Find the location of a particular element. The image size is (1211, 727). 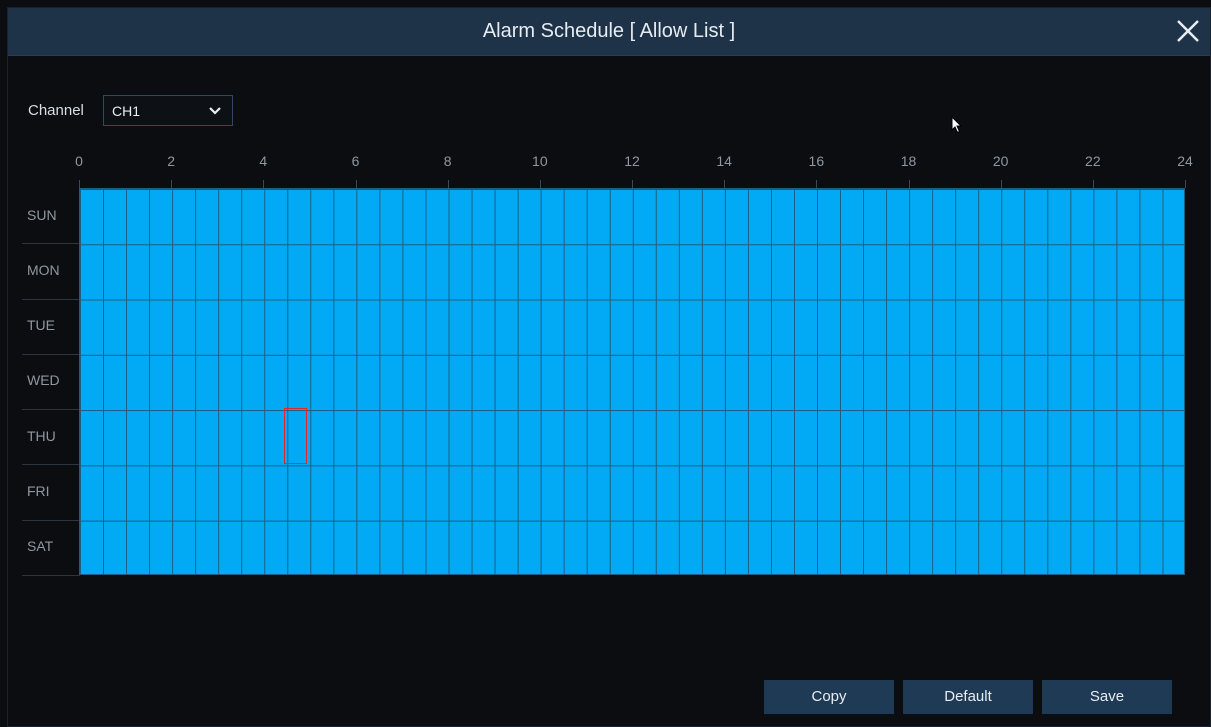

hour-label: 24 is located at coordinates (1185, 161).